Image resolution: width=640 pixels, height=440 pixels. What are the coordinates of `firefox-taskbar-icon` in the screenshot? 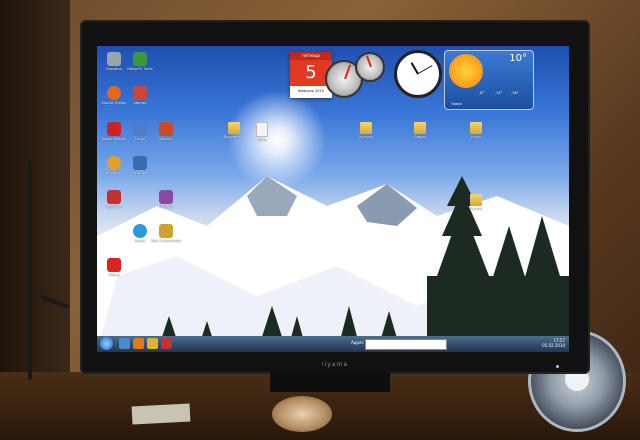 It's located at (138, 343).